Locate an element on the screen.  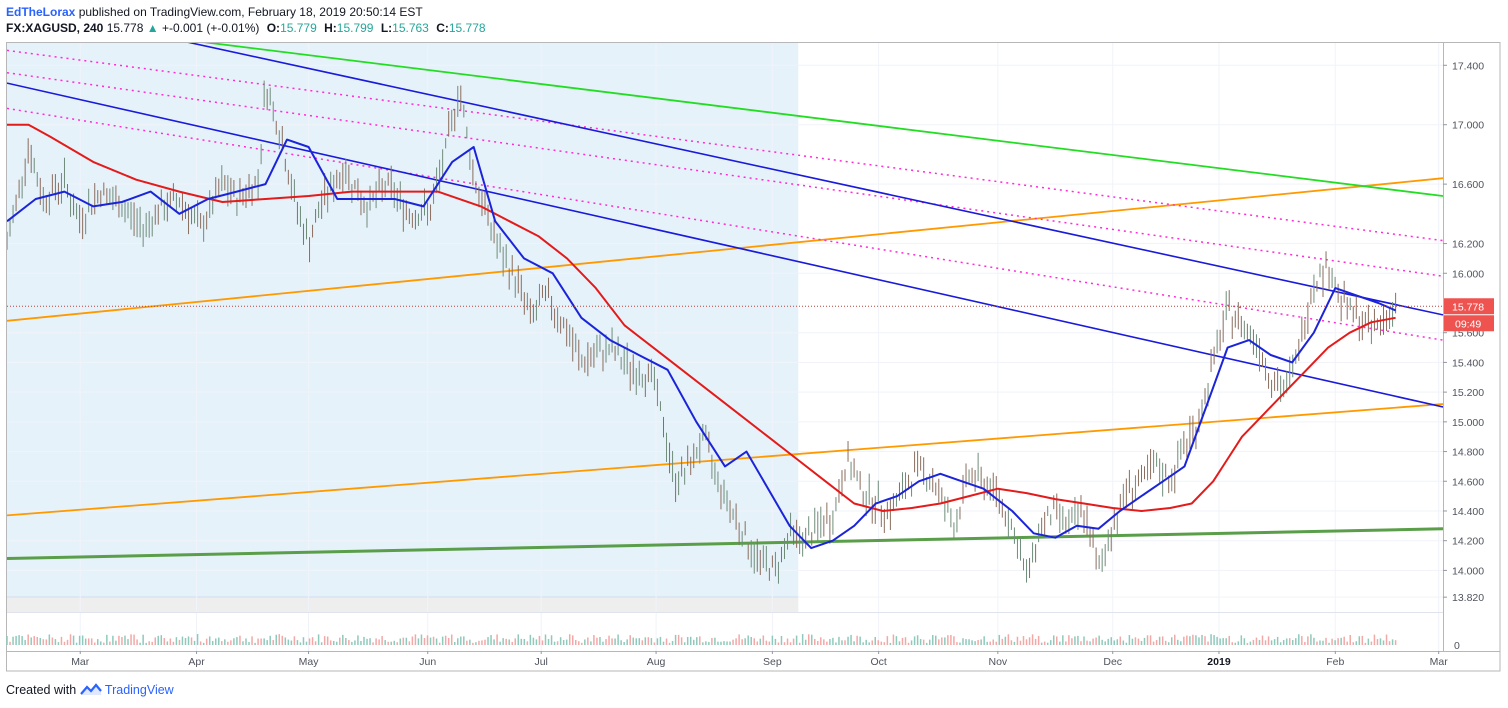
x-tick-label-8: Nov is located at coordinates (997, 662).